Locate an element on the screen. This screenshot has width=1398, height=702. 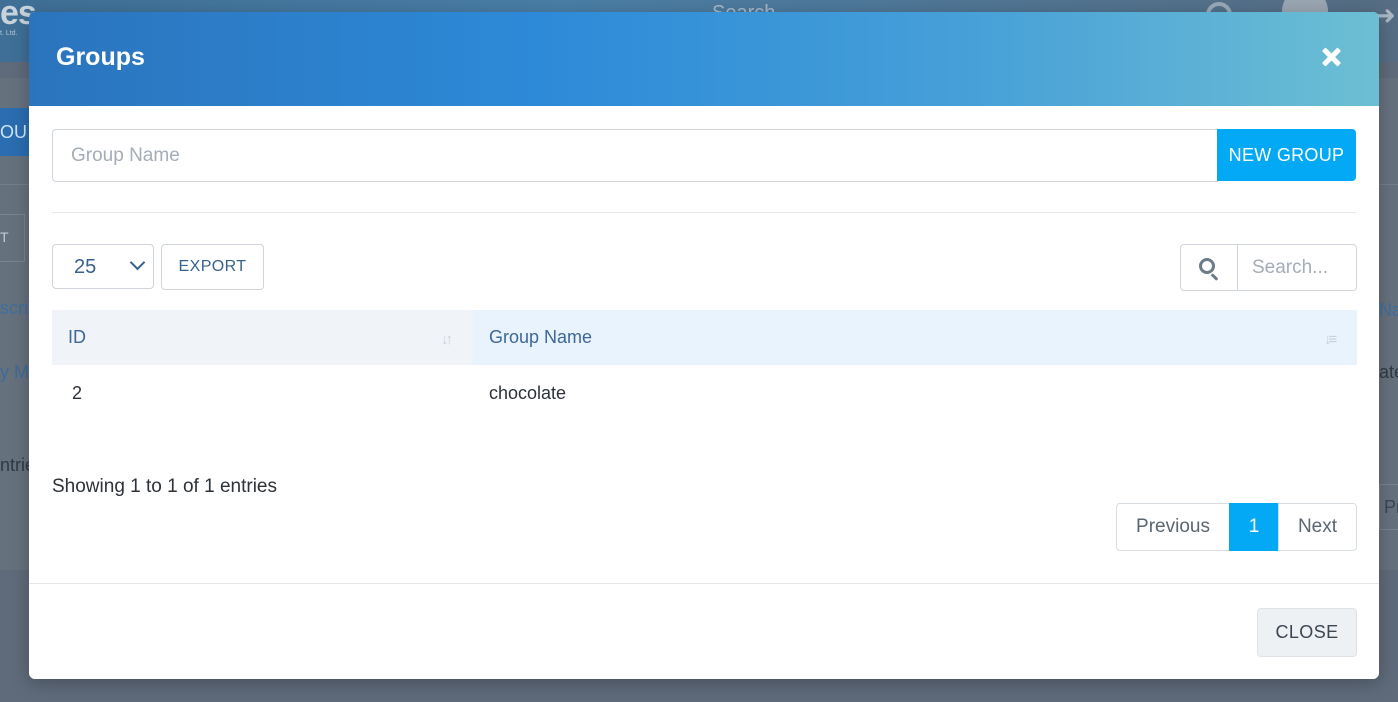
search-input is located at coordinates (1297, 267).